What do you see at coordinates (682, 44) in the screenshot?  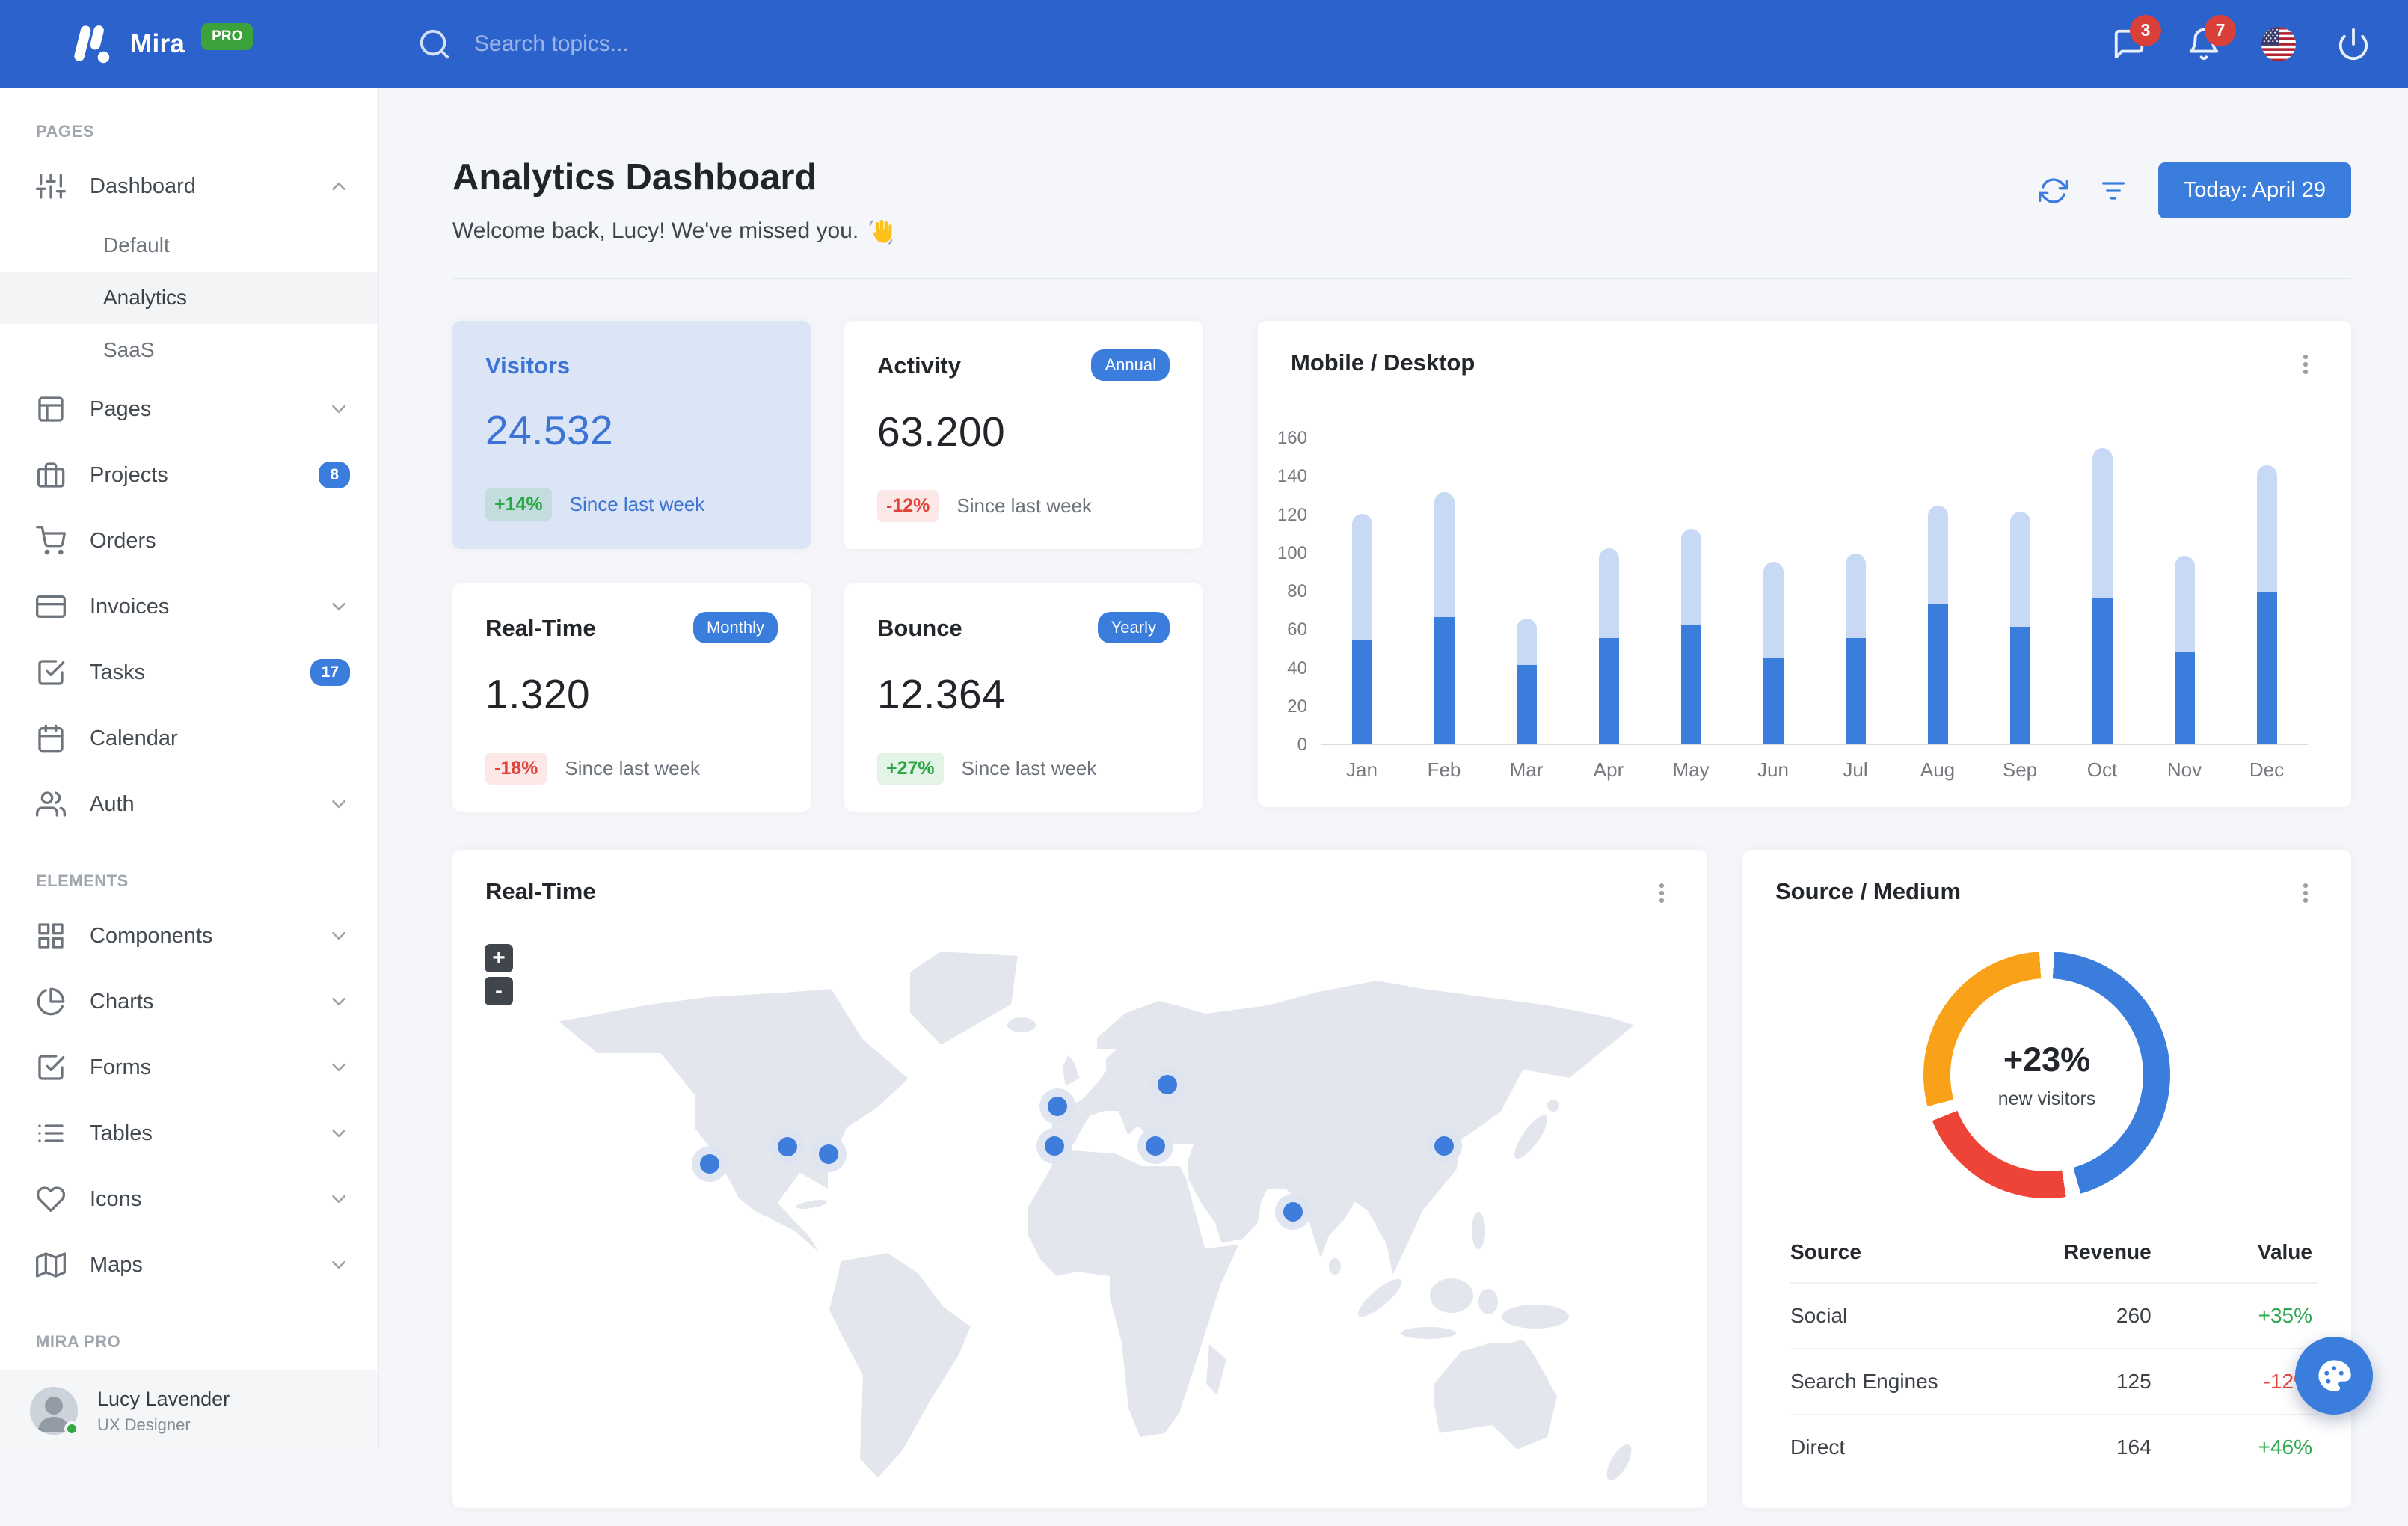 I see `search-input` at bounding box center [682, 44].